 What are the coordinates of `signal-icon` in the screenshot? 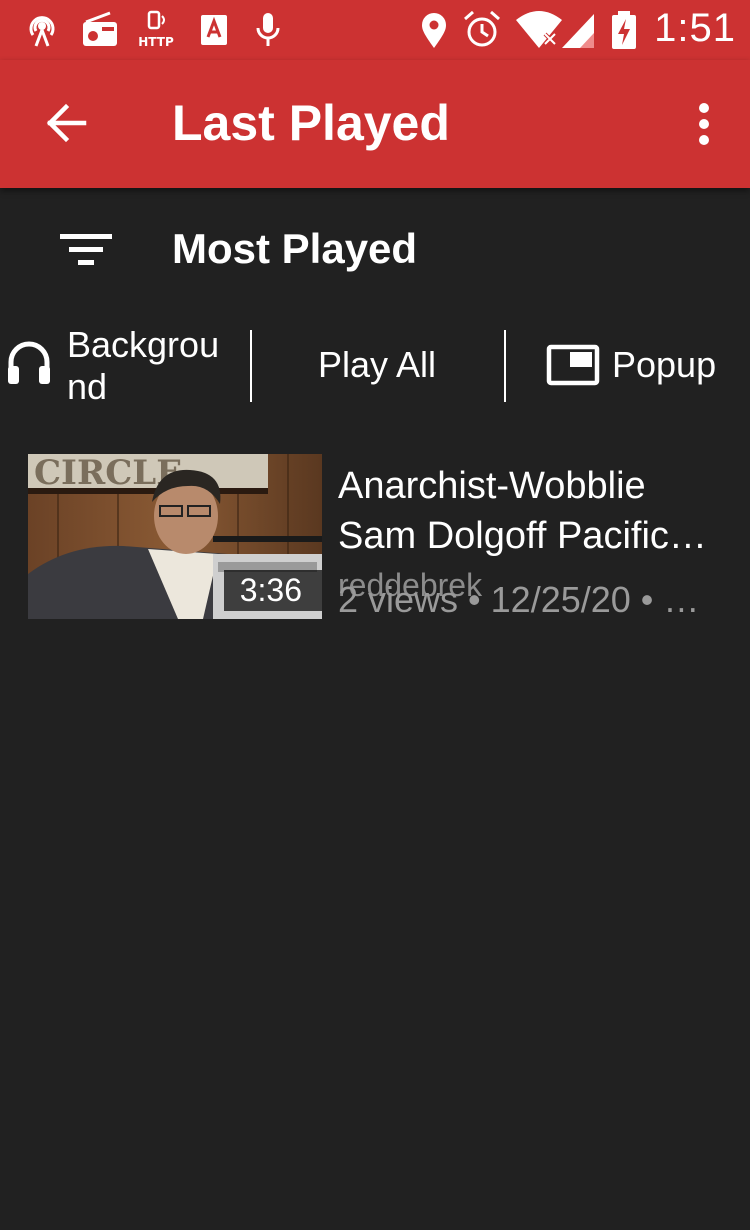 It's located at (578, 31).